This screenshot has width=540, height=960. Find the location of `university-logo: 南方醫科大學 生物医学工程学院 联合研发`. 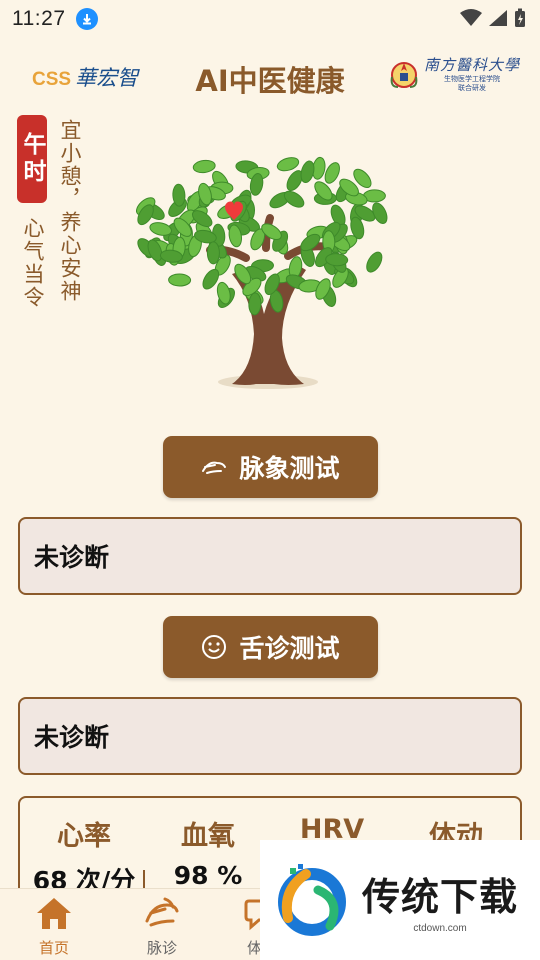

university-logo: 南方醫科大學 生物医学工程学院 联合研发 is located at coordinates (455, 73).